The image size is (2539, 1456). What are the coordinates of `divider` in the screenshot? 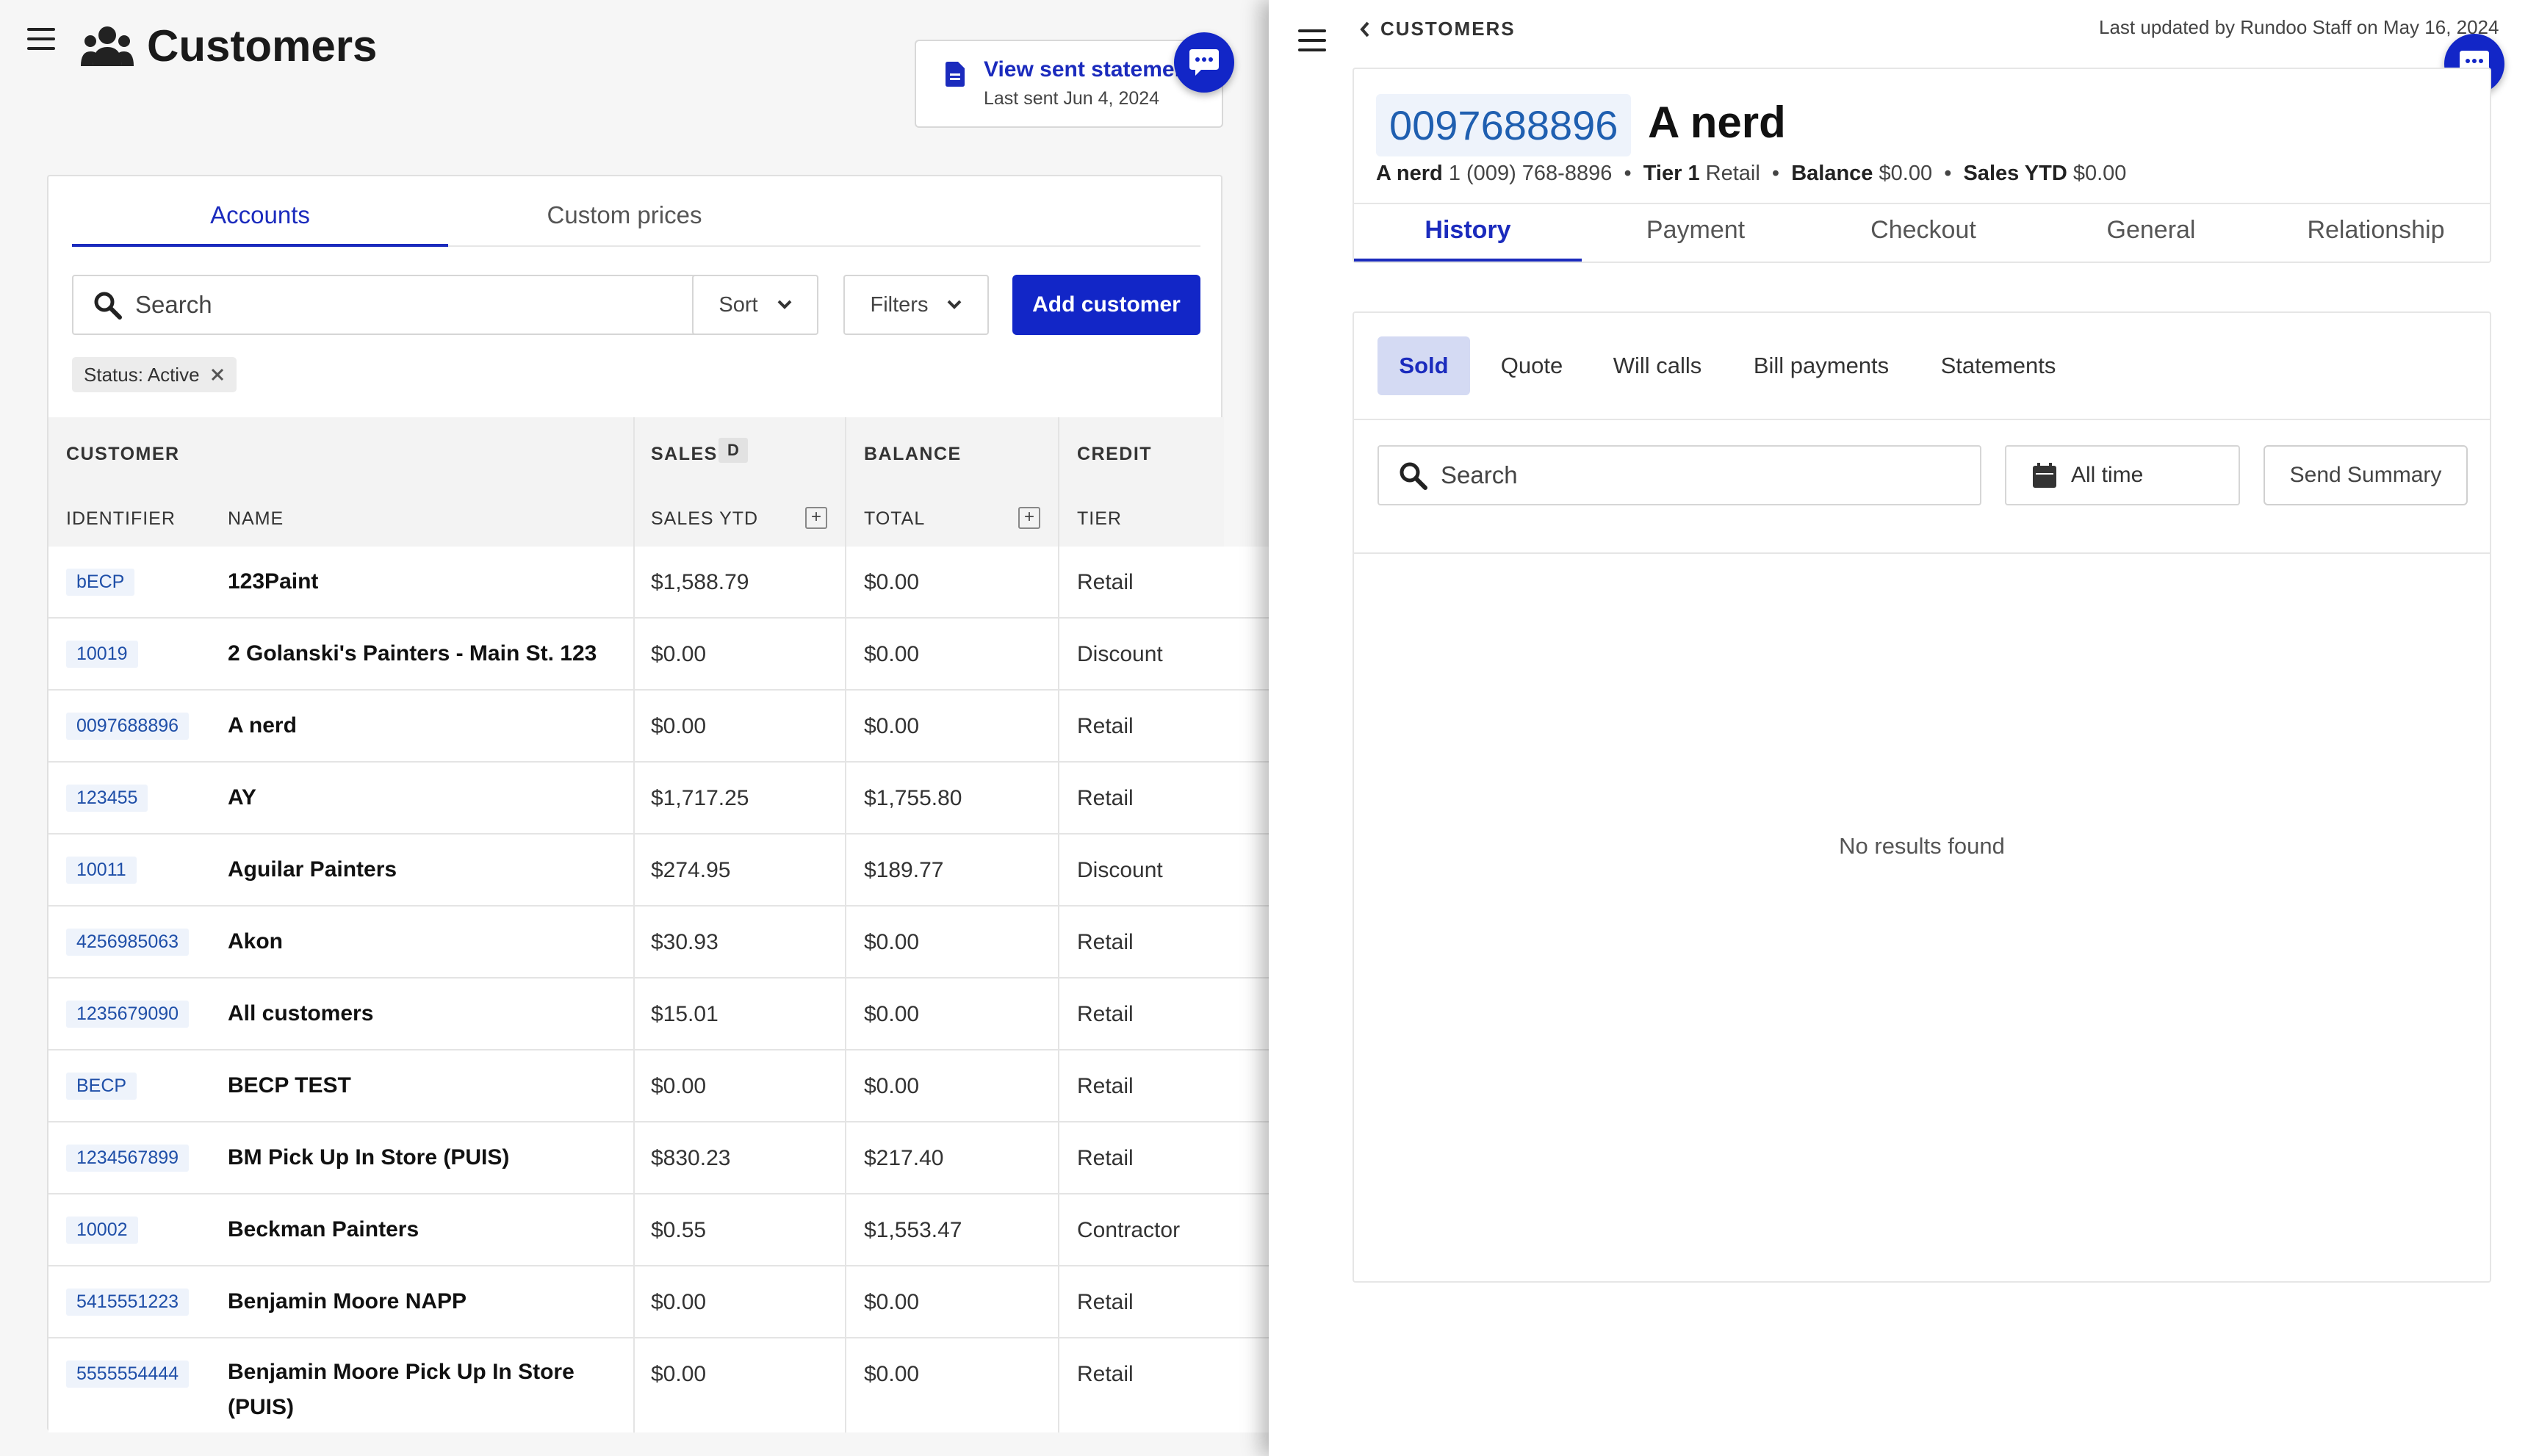 It's located at (1922, 420).